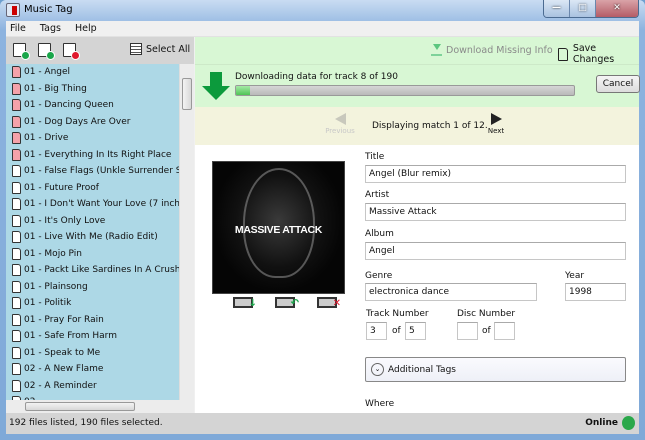 This screenshot has width=645, height=440. I want to click on file-list-item: 01 - Future Proof, so click(100, 188).